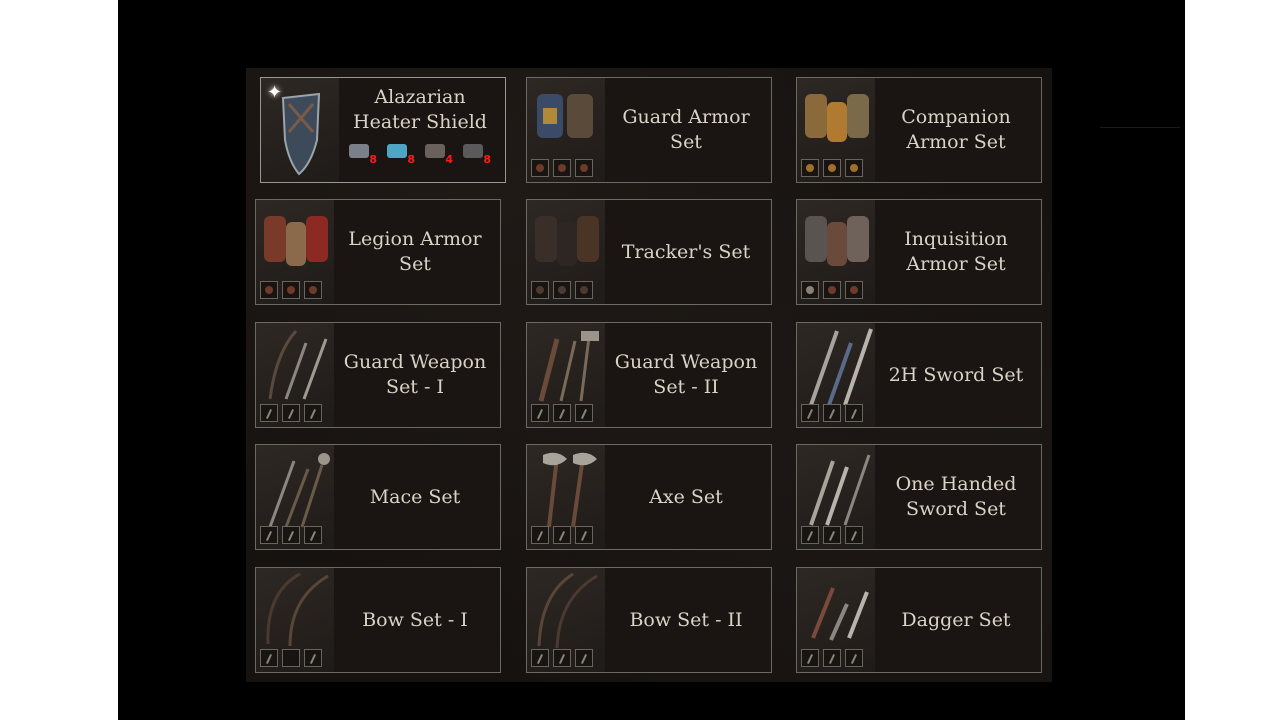 The width and height of the screenshot is (1280, 720). Describe the element at coordinates (415, 619) in the screenshot. I see `card-title: Bow Set - I` at that location.